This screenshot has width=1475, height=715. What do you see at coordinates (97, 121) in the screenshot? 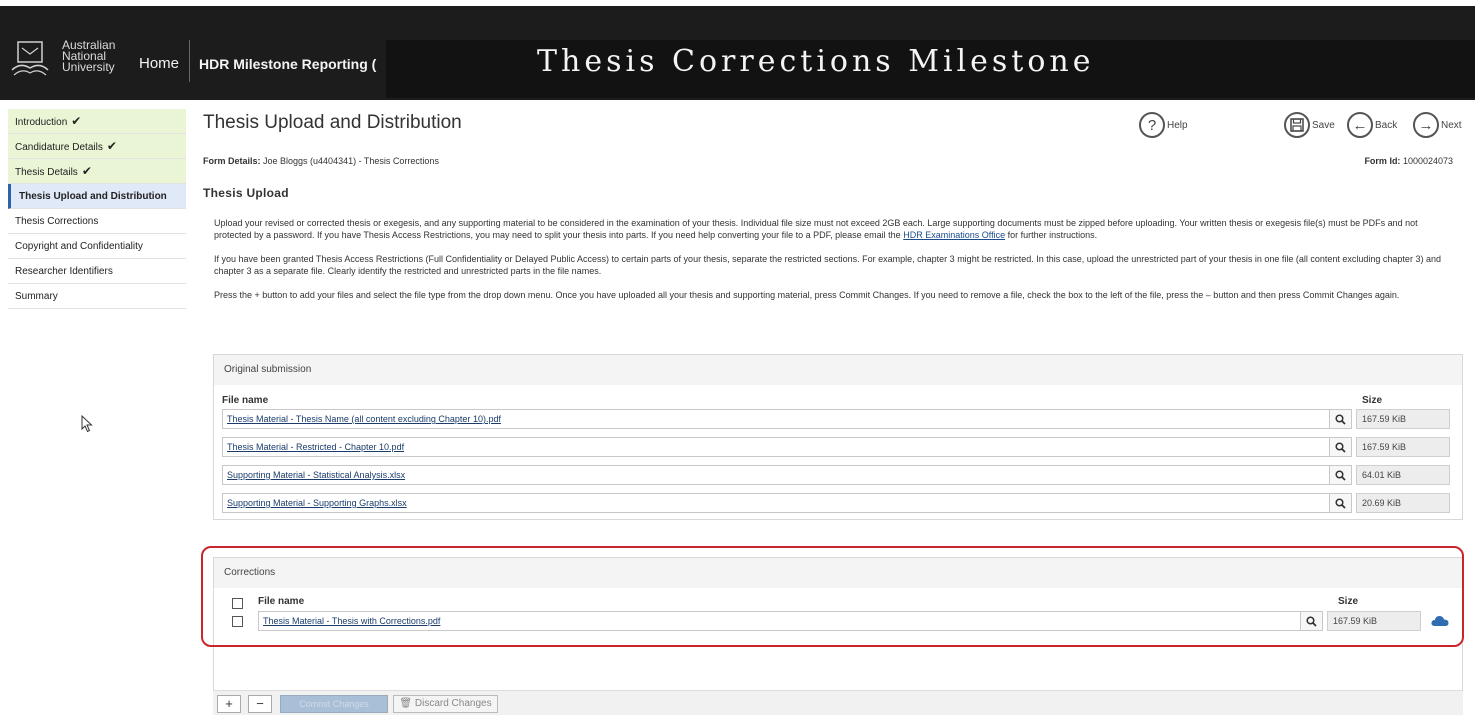
I see `sidebar-item-introduction: Introduction ✔` at bounding box center [97, 121].